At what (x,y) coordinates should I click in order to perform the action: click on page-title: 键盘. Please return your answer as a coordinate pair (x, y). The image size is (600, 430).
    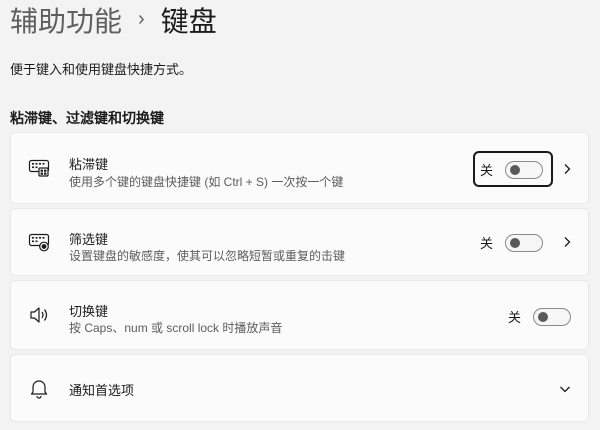
    Looking at the image, I should click on (188, 21).